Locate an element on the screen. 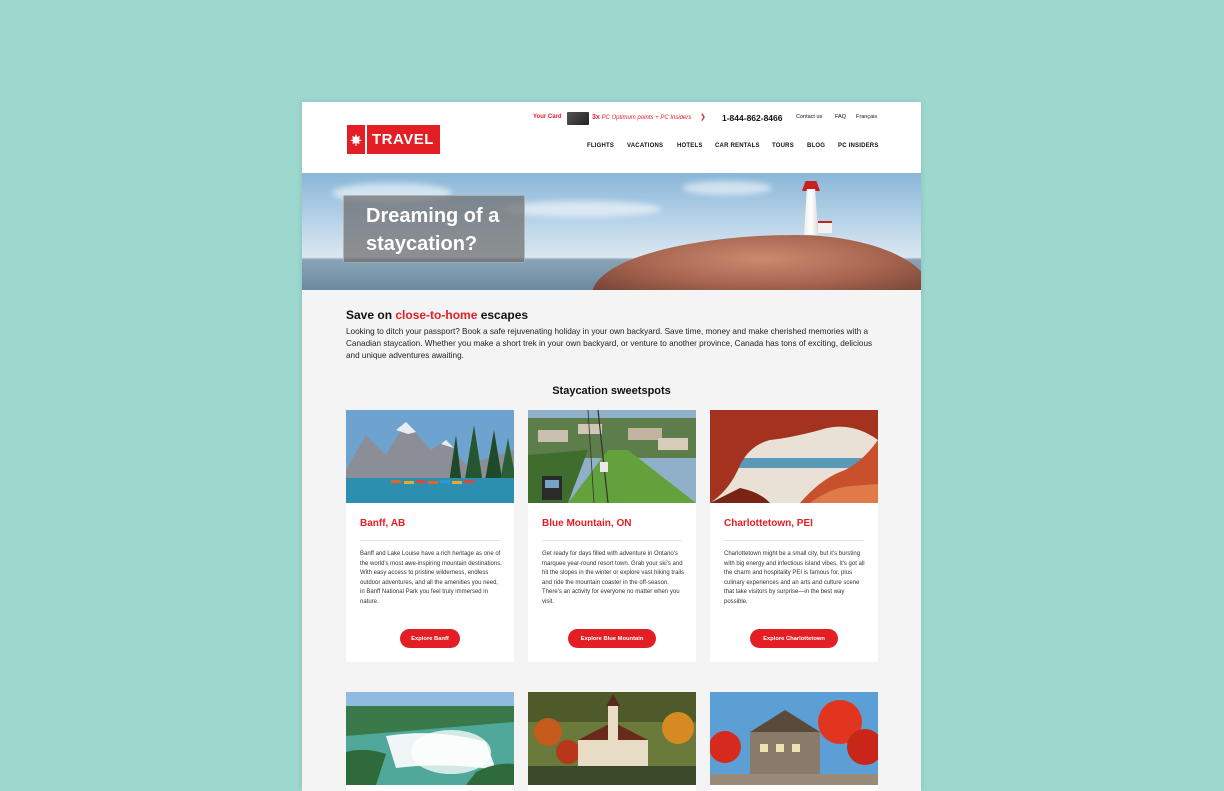 The image size is (1224, 791). blue-mountain-image is located at coordinates (612, 456).